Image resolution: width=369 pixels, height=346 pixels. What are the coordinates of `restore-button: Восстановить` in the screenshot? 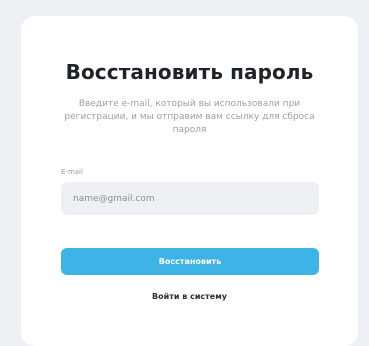 It's located at (190, 261).